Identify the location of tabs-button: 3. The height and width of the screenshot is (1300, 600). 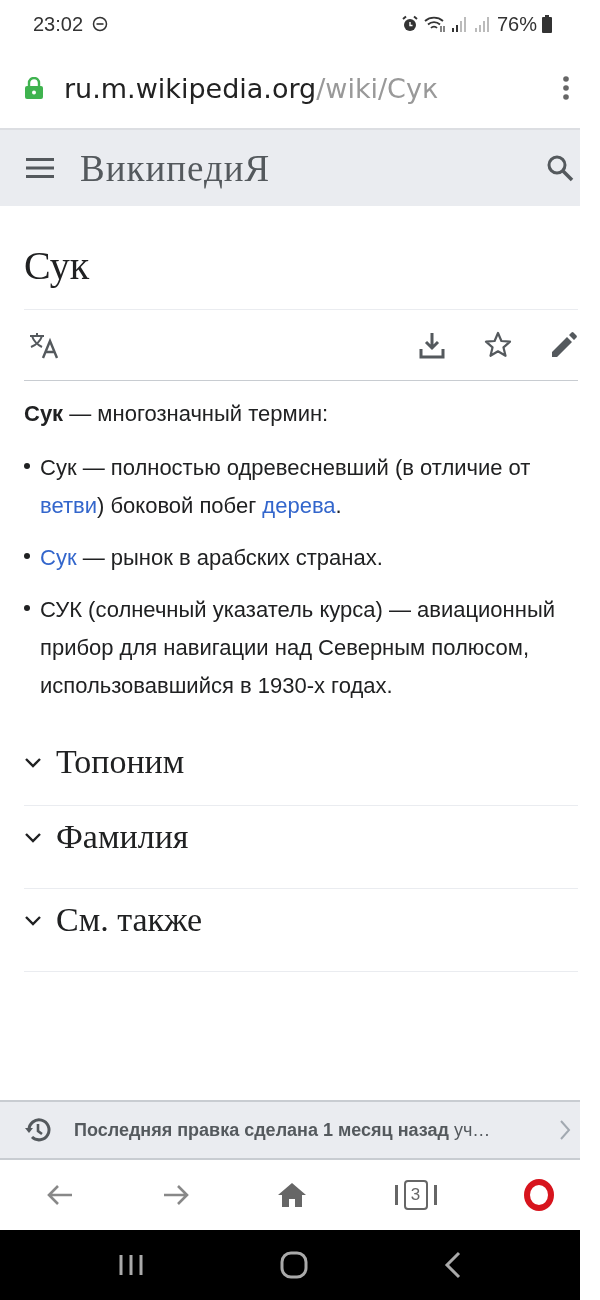
(415, 1195).